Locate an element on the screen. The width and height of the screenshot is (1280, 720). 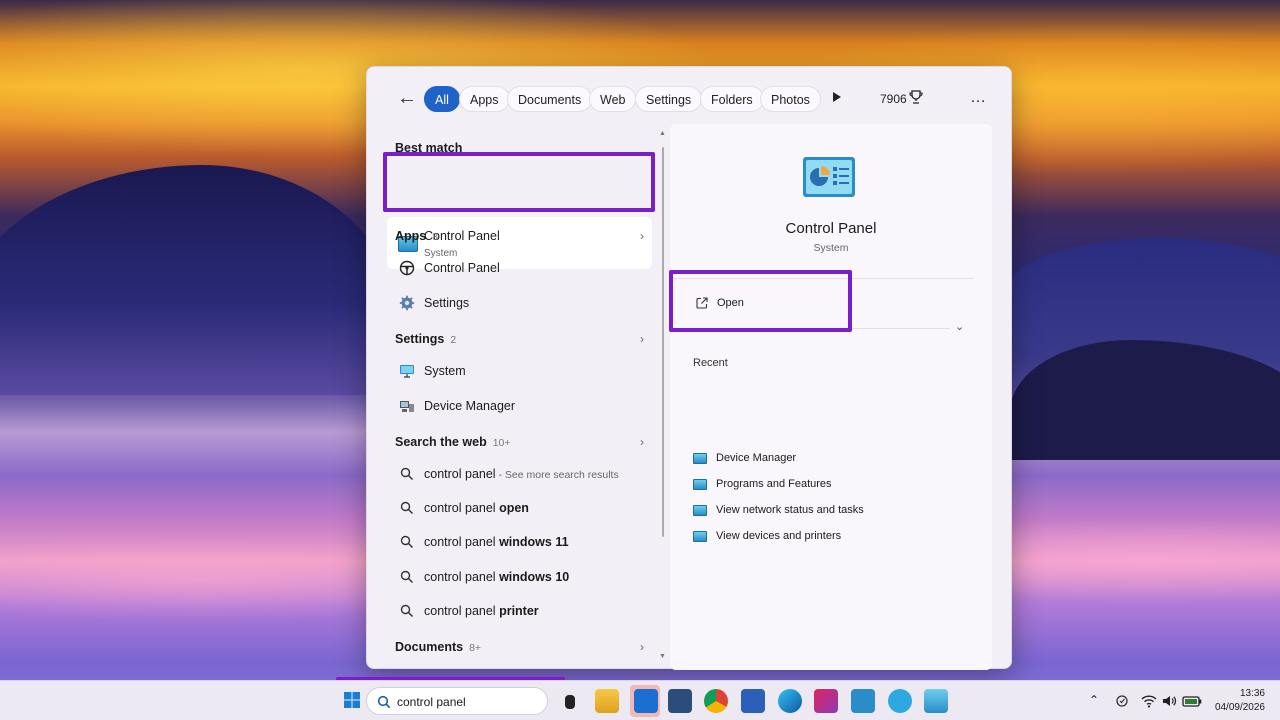
web-suggestion-label: control panel windows 11 is located at coordinates (496, 542).